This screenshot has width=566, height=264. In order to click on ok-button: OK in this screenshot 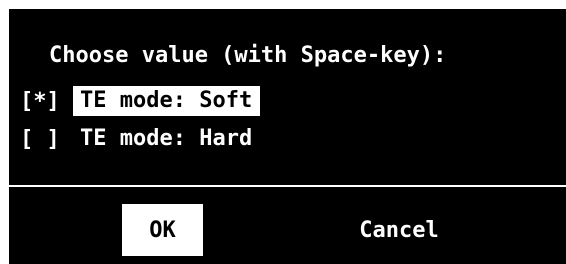, I will do `click(162, 230)`.